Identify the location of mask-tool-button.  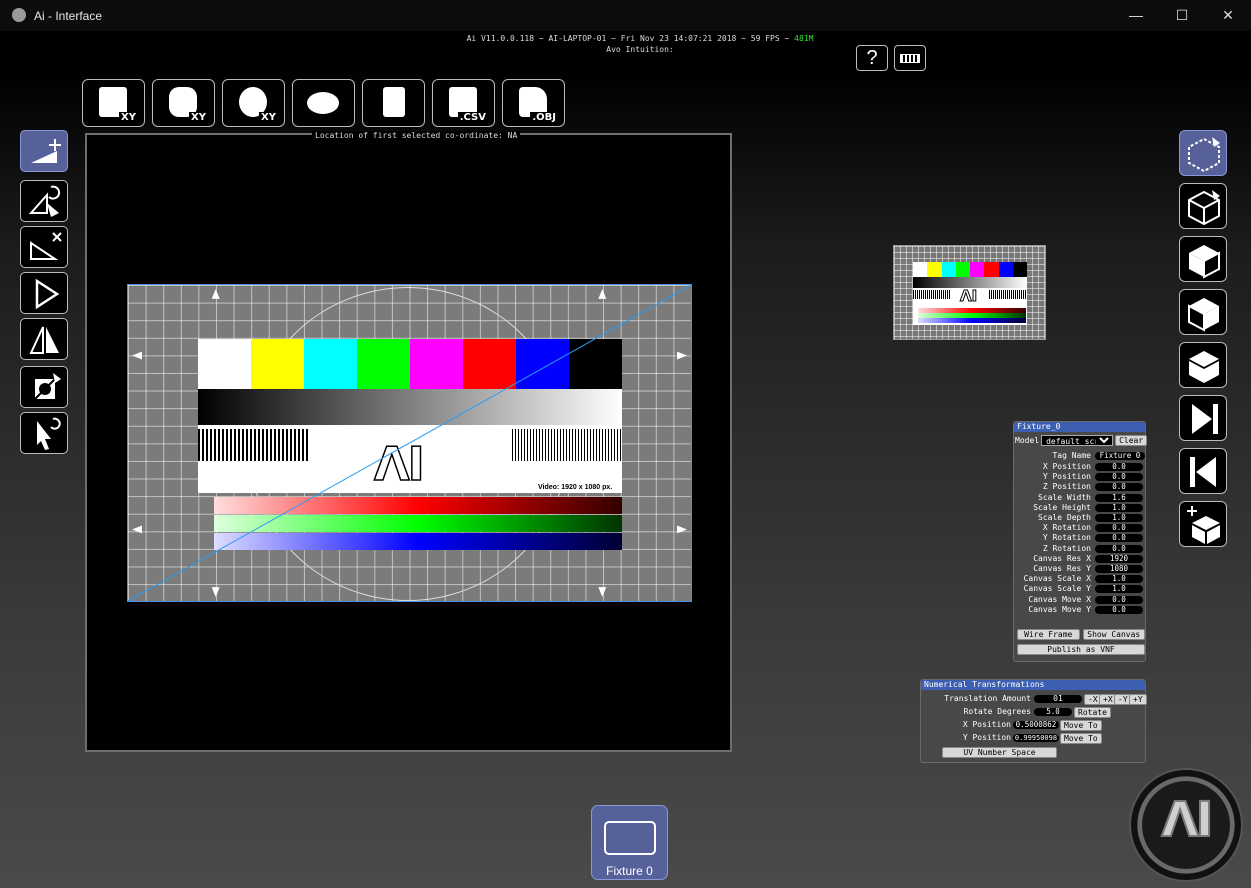
(44, 387).